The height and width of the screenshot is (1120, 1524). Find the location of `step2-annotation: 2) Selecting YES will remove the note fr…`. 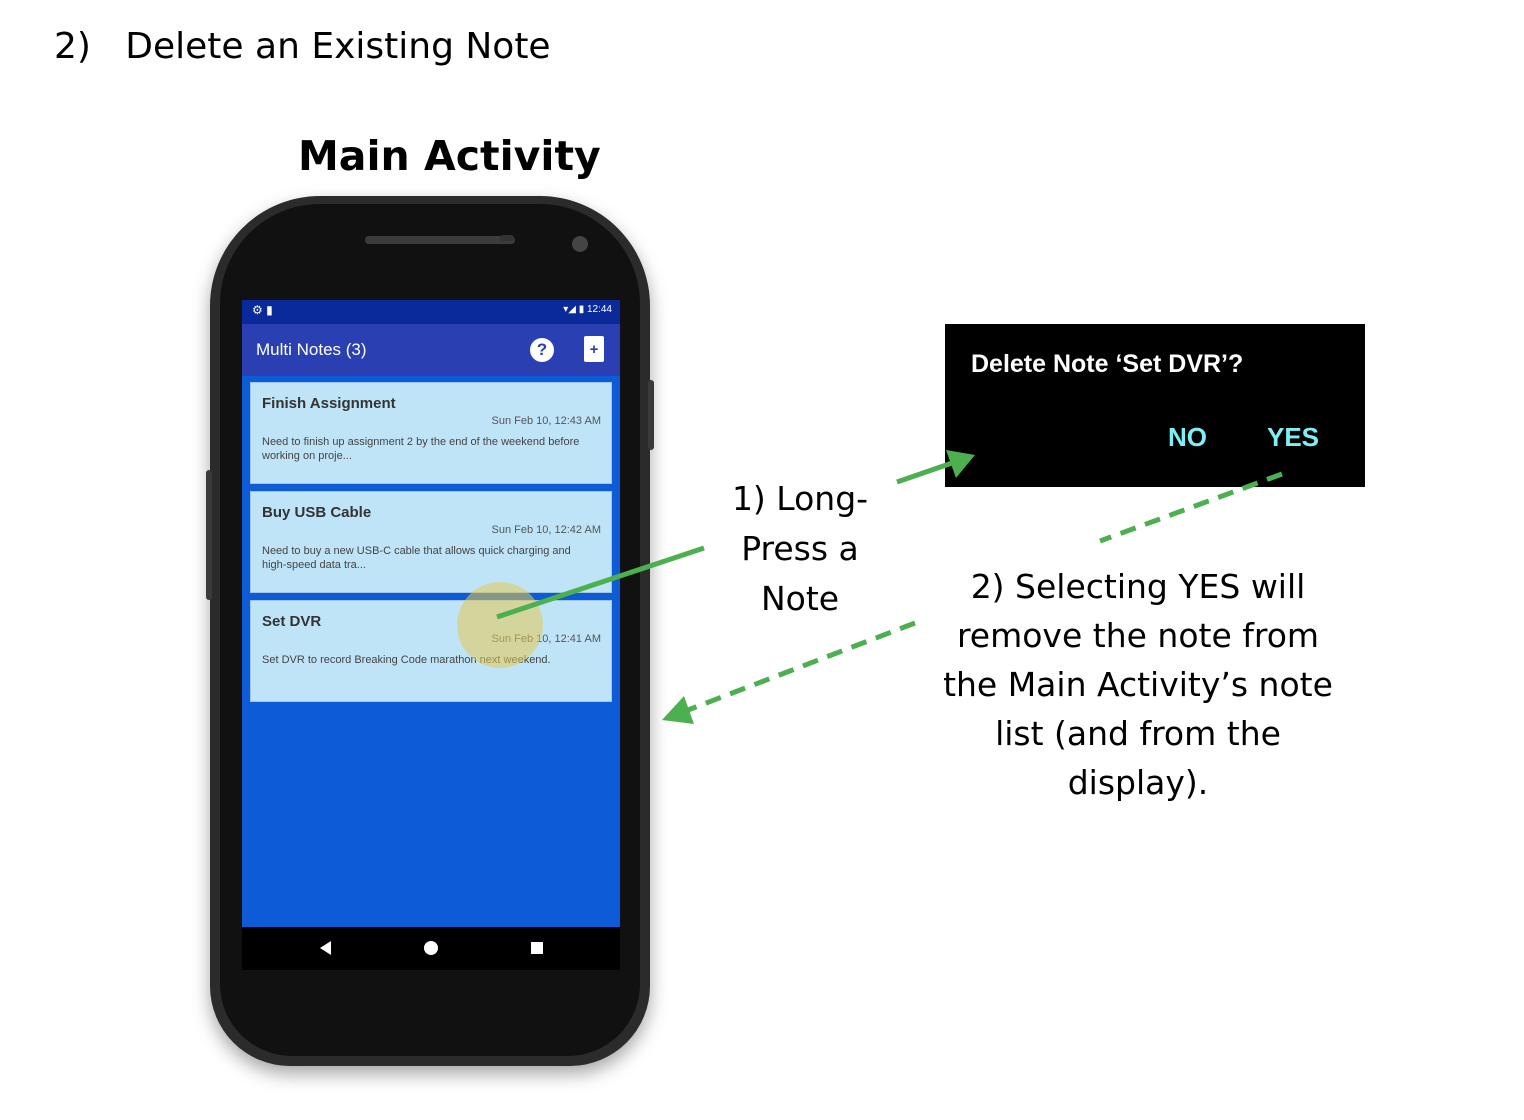

step2-annotation: 2) Selecting YES will remove the note fr… is located at coordinates (1138, 684).